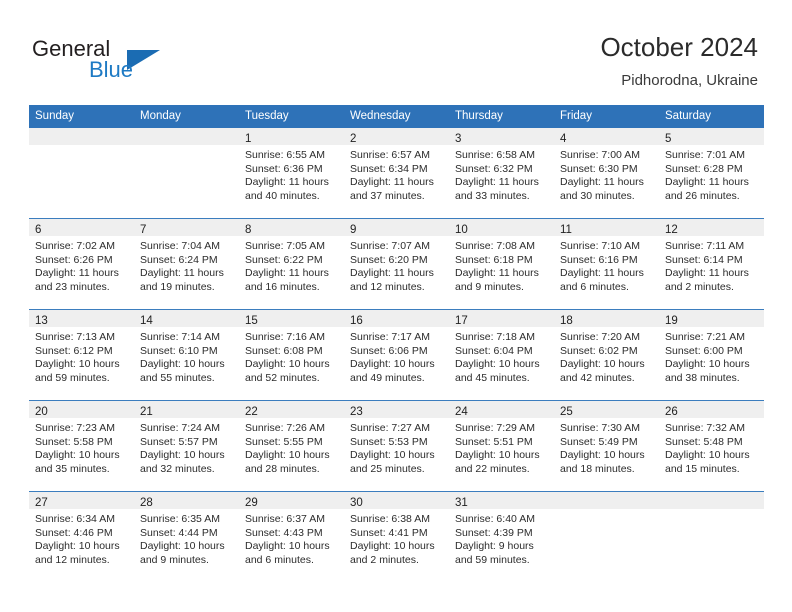  What do you see at coordinates (75, 519) in the screenshot?
I see `sunrise-text: Sunrise: 6:34 AM` at bounding box center [75, 519].